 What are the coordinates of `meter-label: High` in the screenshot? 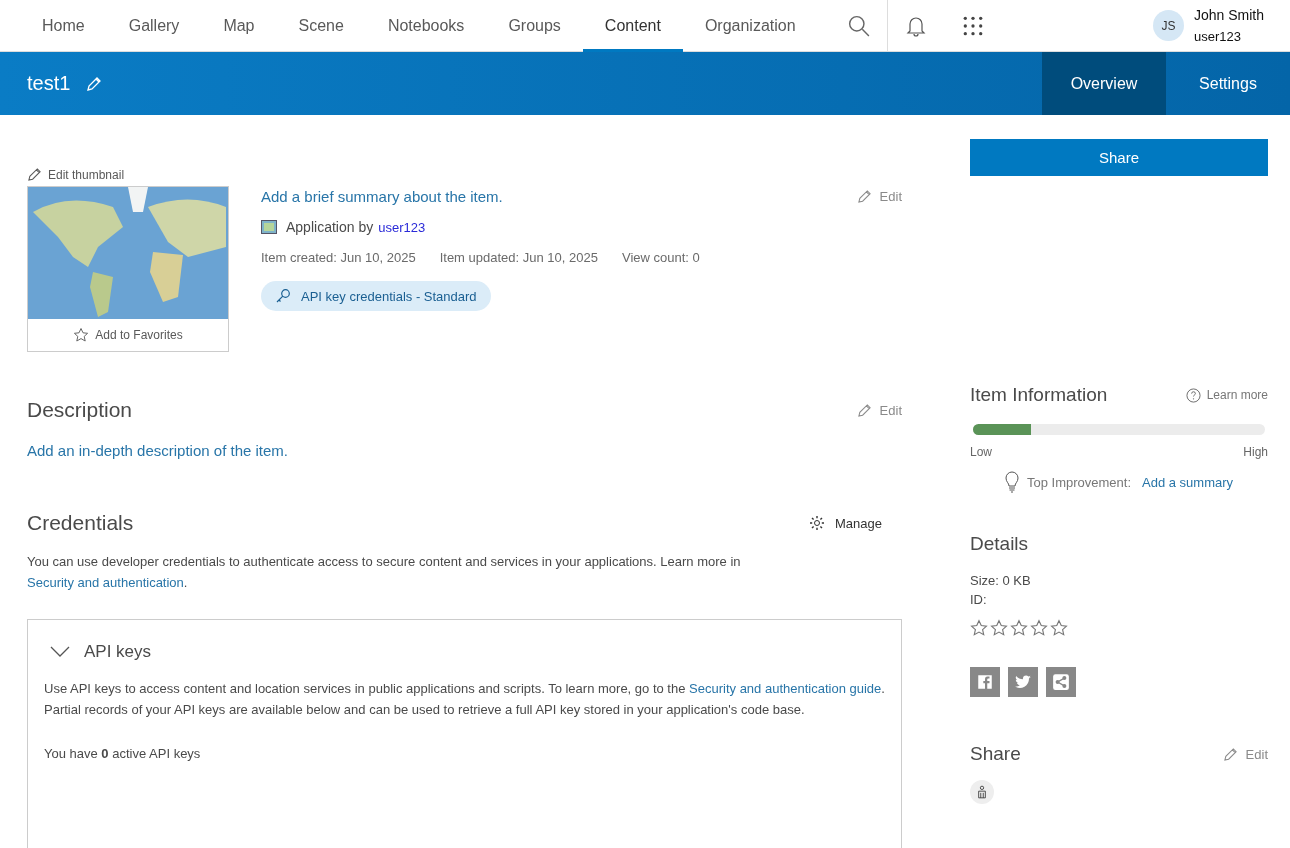 It's located at (1255, 452).